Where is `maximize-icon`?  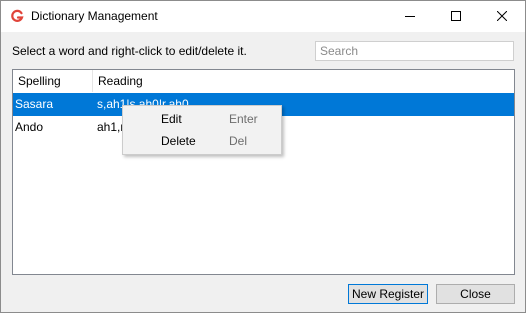 maximize-icon is located at coordinates (456, 17).